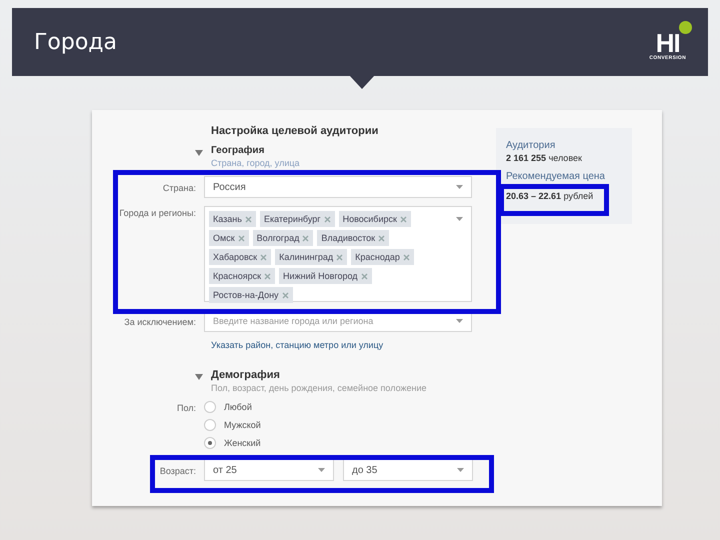  I want to click on gender-radio: Женский, so click(232, 443).